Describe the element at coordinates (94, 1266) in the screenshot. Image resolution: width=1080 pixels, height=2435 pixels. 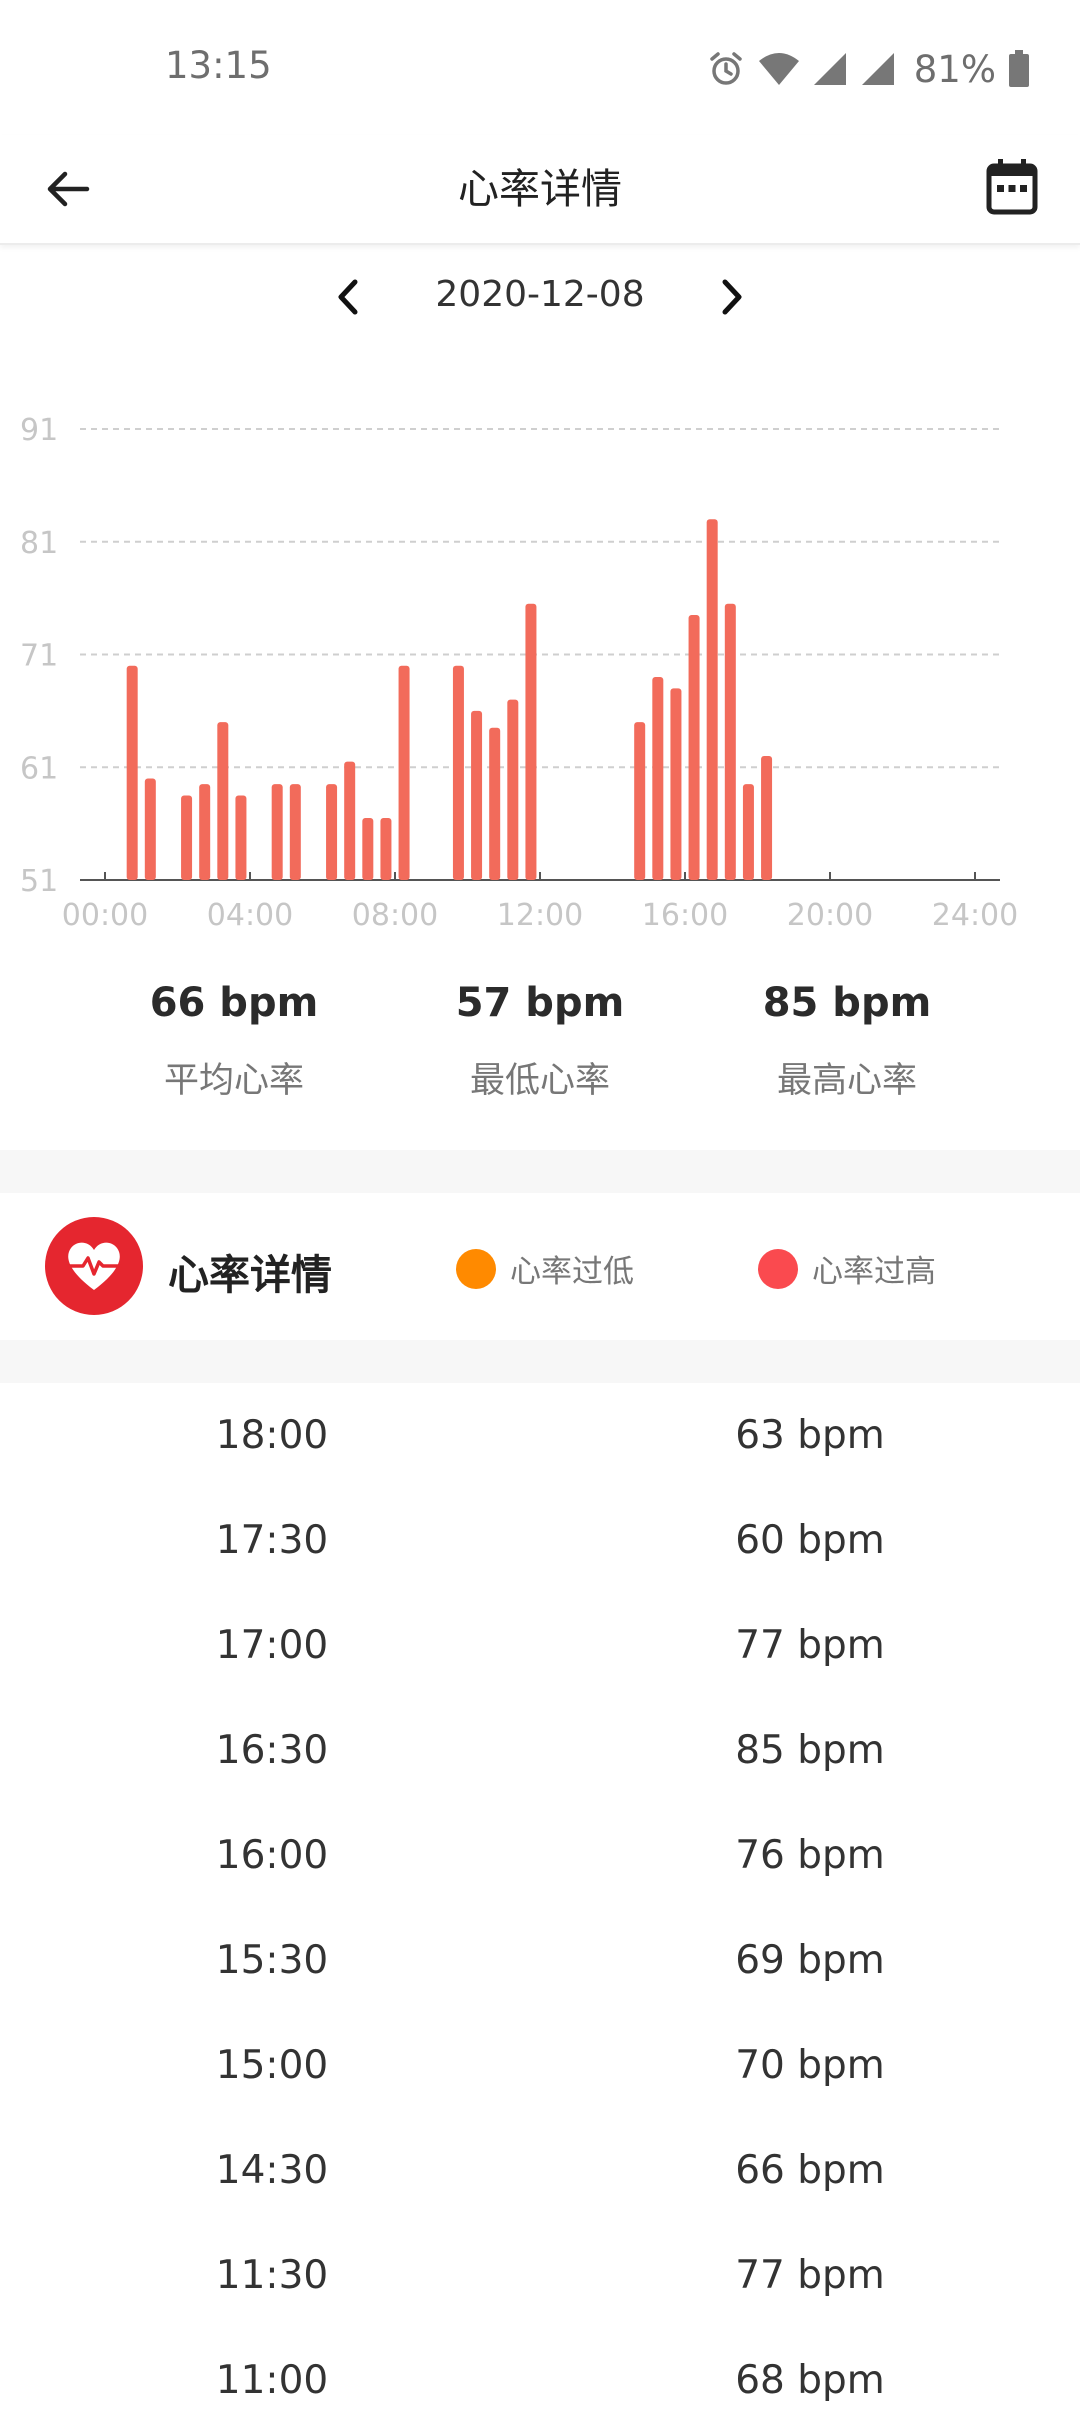
I see `heart-pulse-icon` at that location.